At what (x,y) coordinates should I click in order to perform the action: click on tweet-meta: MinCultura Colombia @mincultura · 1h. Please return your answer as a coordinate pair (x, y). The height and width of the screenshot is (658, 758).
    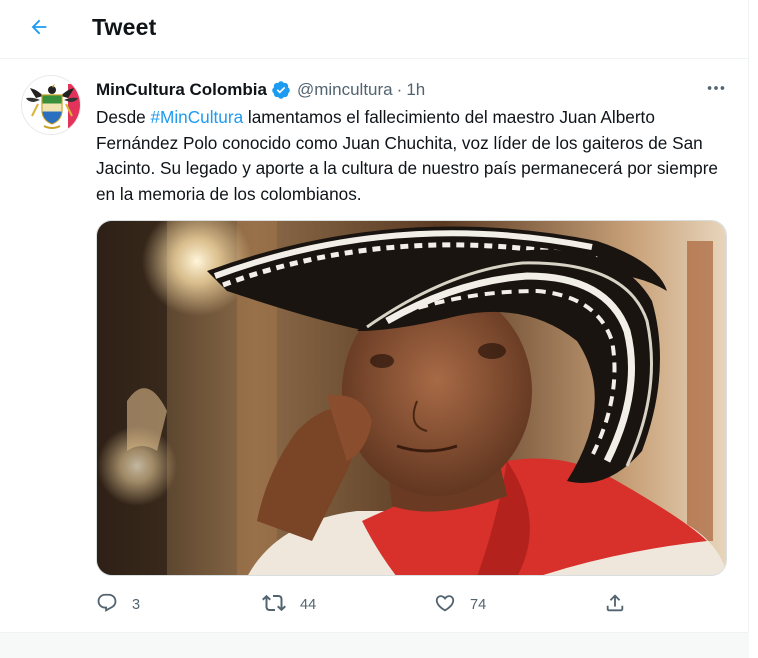
    Looking at the image, I should click on (260, 90).